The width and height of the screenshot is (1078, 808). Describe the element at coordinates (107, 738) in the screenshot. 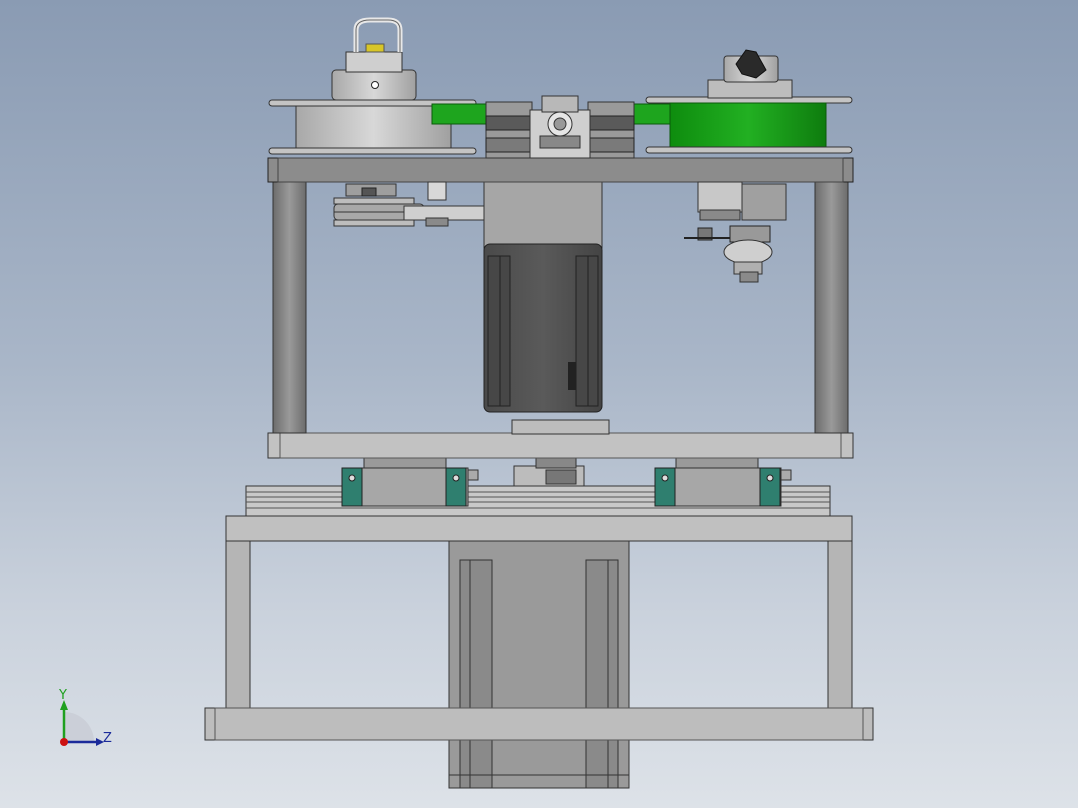

I see `z-axis-label: Z` at that location.